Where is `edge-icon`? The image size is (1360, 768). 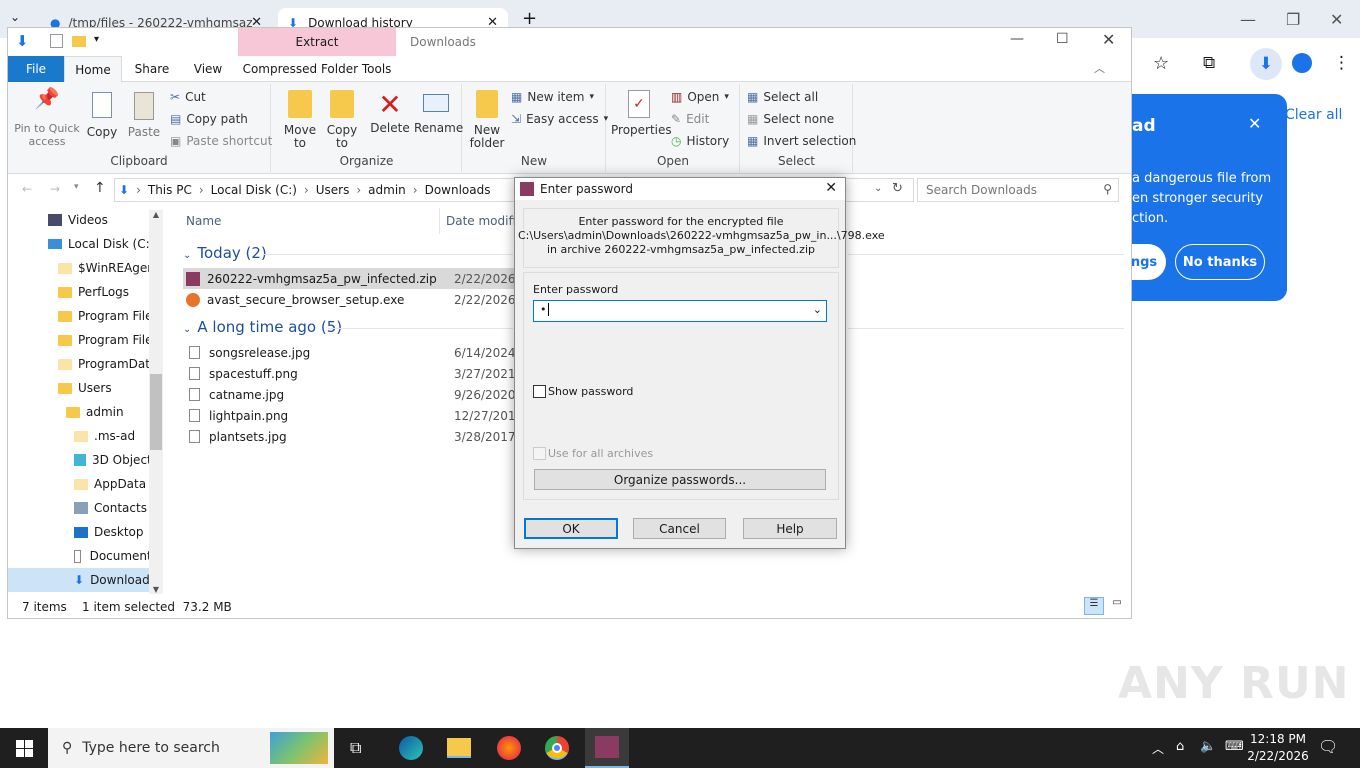
edge-icon is located at coordinates (411, 748).